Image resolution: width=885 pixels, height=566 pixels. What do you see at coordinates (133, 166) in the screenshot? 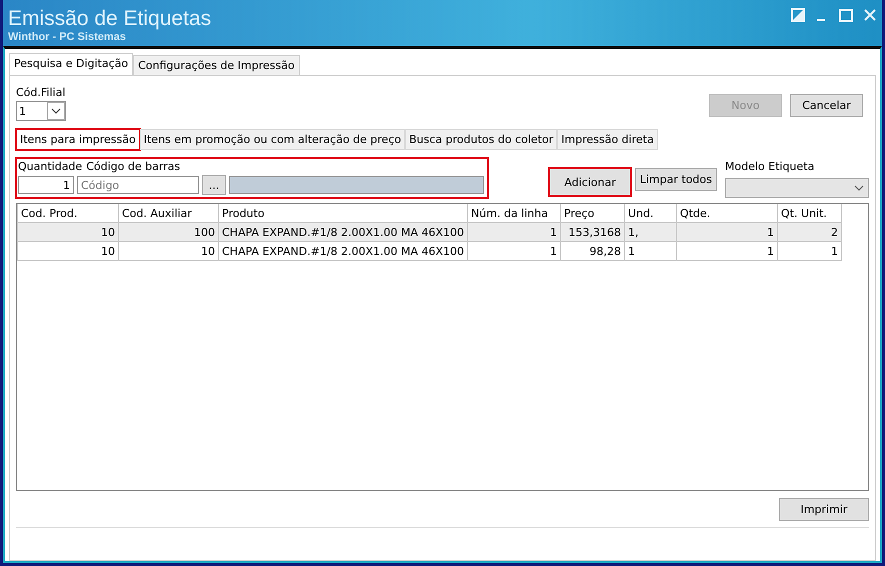
I see `field-label: Código de barras` at bounding box center [133, 166].